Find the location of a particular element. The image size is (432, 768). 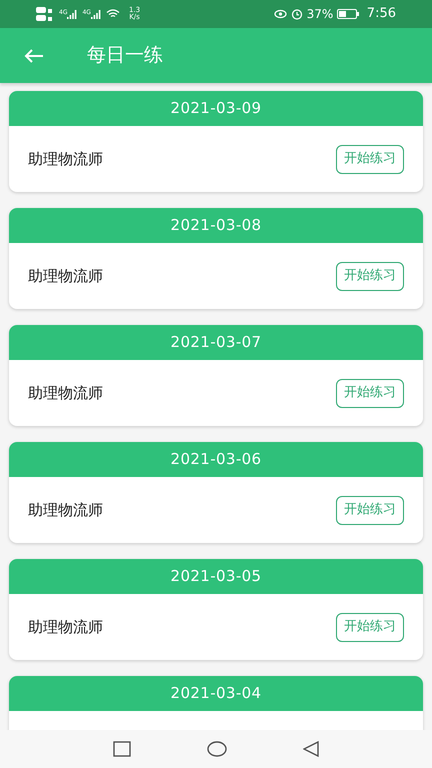

page-title: 每日一练 is located at coordinates (125, 55).